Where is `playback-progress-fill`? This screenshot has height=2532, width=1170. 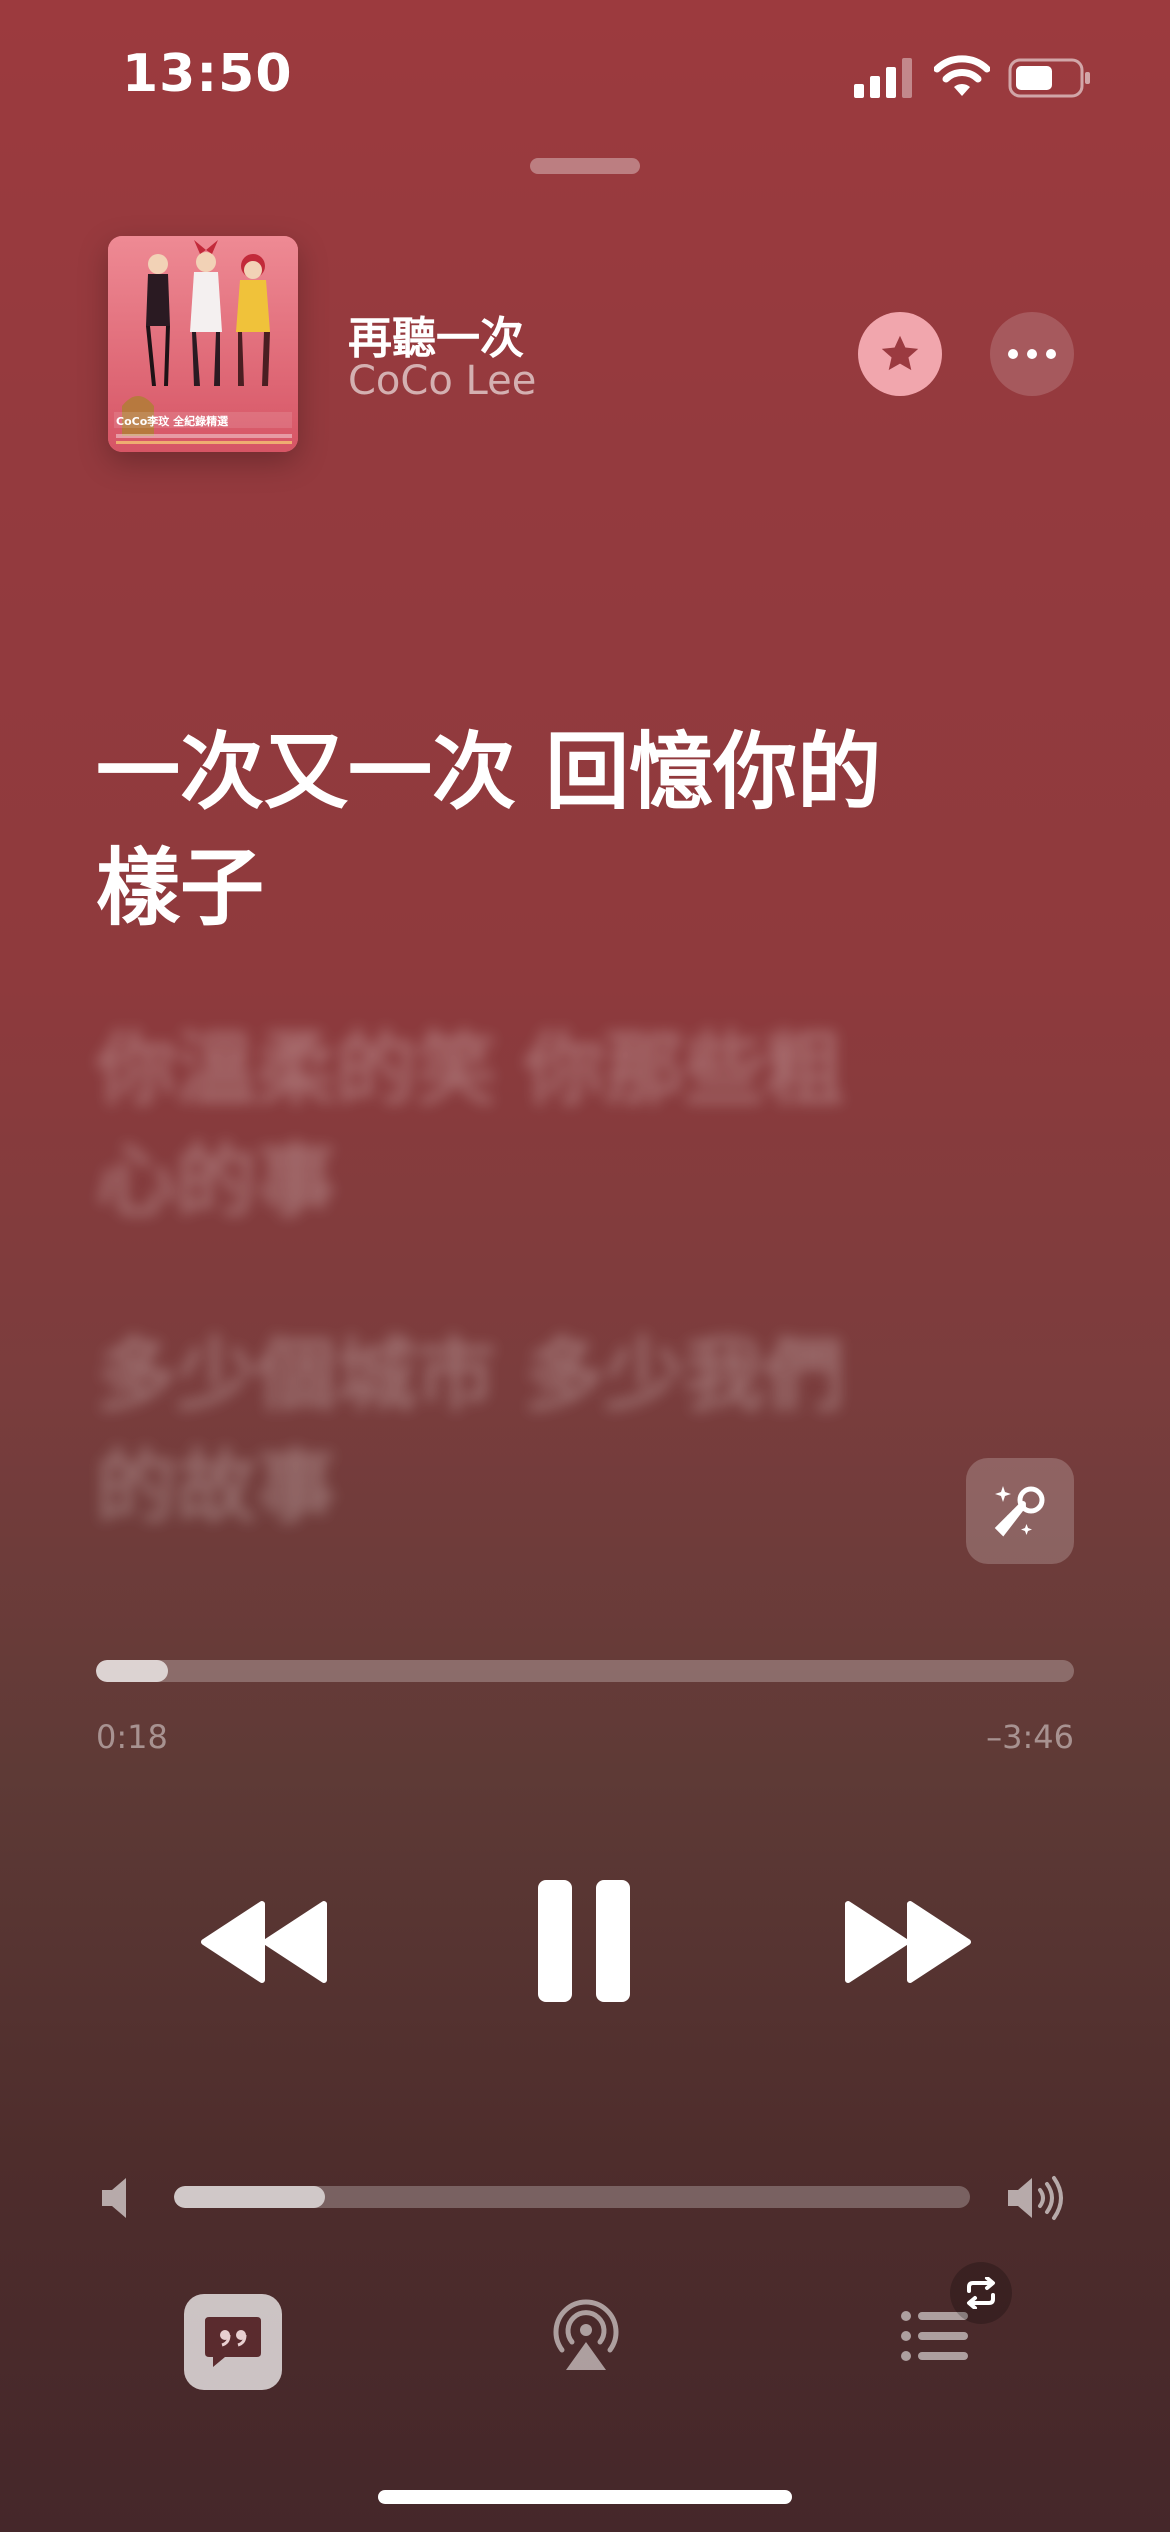 playback-progress-fill is located at coordinates (132, 1671).